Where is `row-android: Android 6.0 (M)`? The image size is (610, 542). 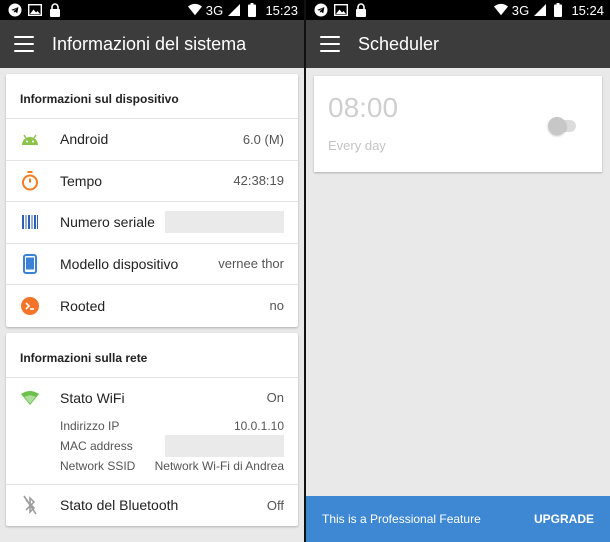
row-android: Android 6.0 (M) is located at coordinates (152, 140).